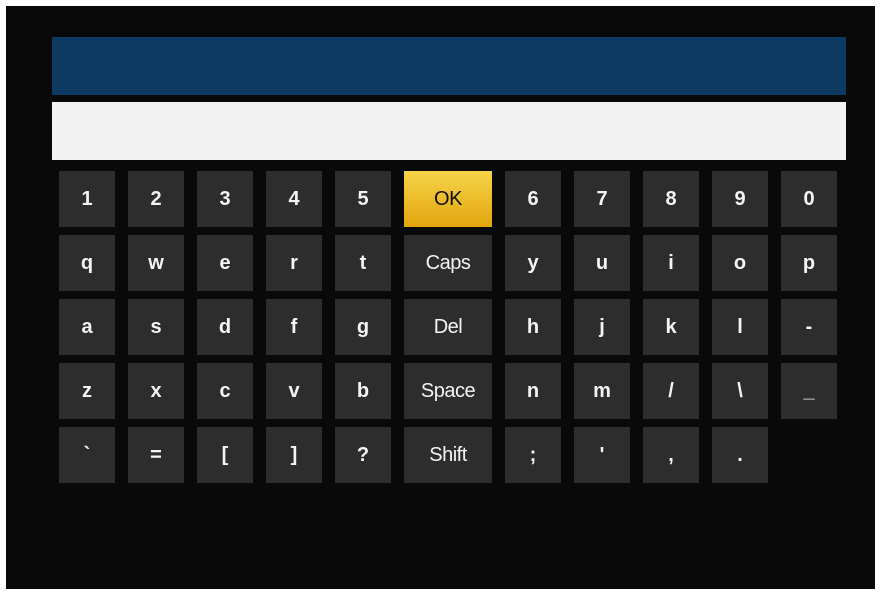  Describe the element at coordinates (87, 455) in the screenshot. I see `key-backtick: `` at that location.